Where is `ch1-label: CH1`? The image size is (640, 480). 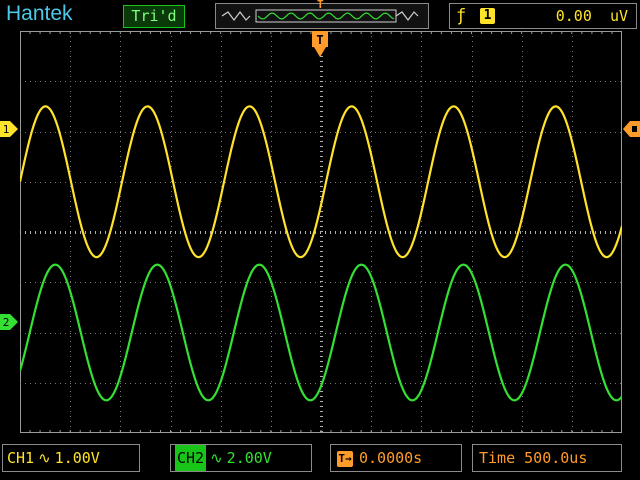 ch1-label: CH1 is located at coordinates (21, 458).